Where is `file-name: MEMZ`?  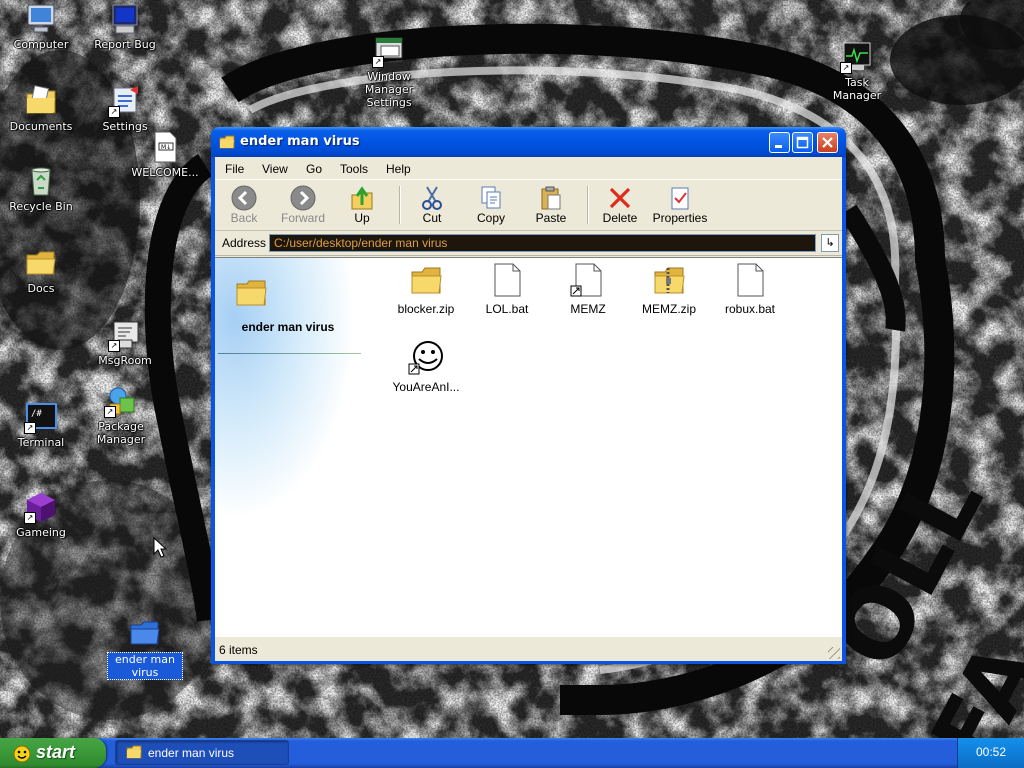 file-name: MEMZ is located at coordinates (588, 309).